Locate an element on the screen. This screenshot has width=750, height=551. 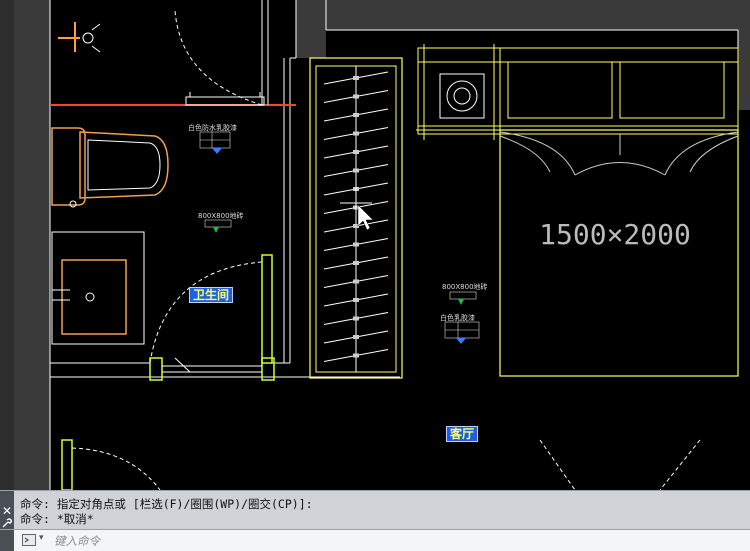
bath-ceiling-label: 800X800地砖 is located at coordinates (221, 215).